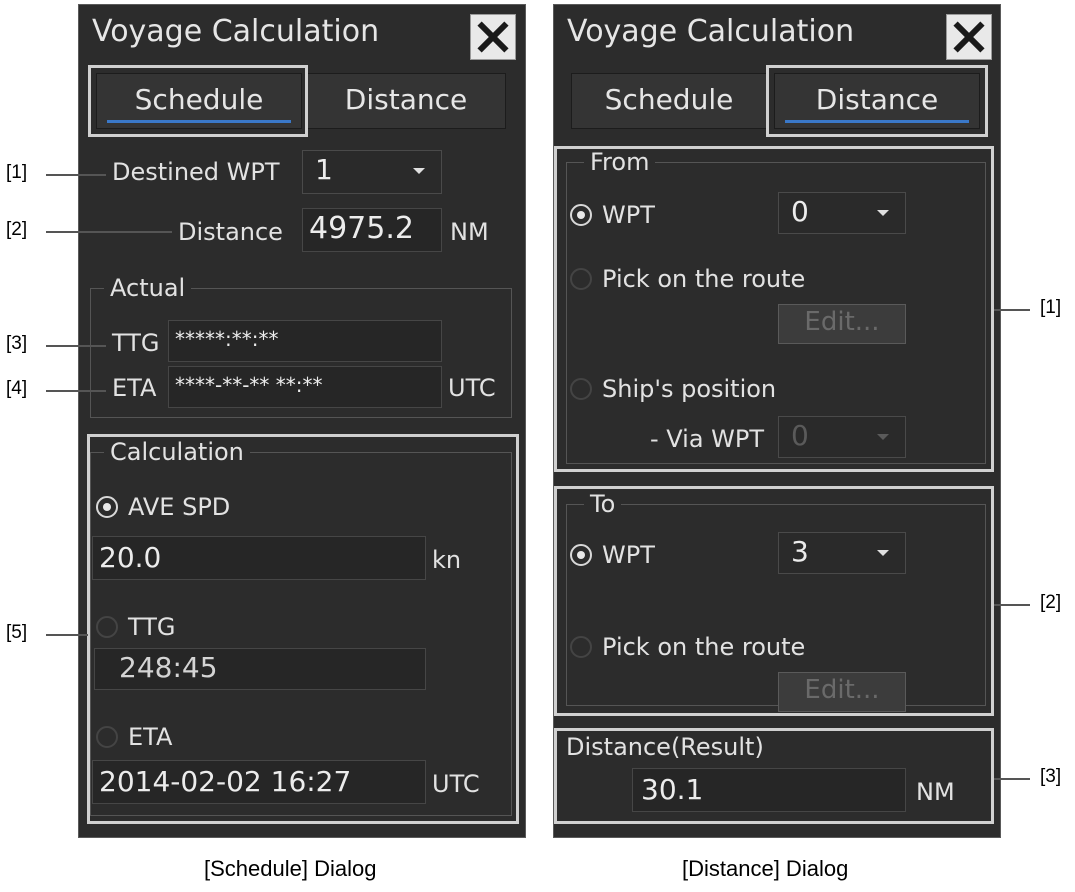  Describe the element at coordinates (842, 437) in the screenshot. I see `via-wpt-dropdown: 0` at that location.